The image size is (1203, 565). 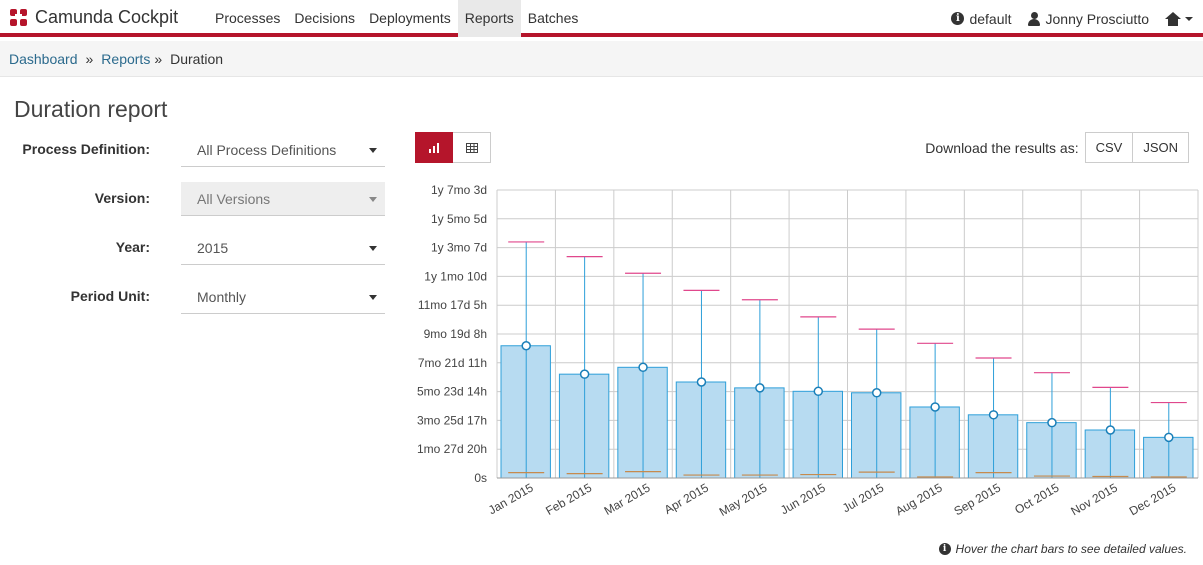 I want to click on engine-name: default, so click(x=990, y=18).